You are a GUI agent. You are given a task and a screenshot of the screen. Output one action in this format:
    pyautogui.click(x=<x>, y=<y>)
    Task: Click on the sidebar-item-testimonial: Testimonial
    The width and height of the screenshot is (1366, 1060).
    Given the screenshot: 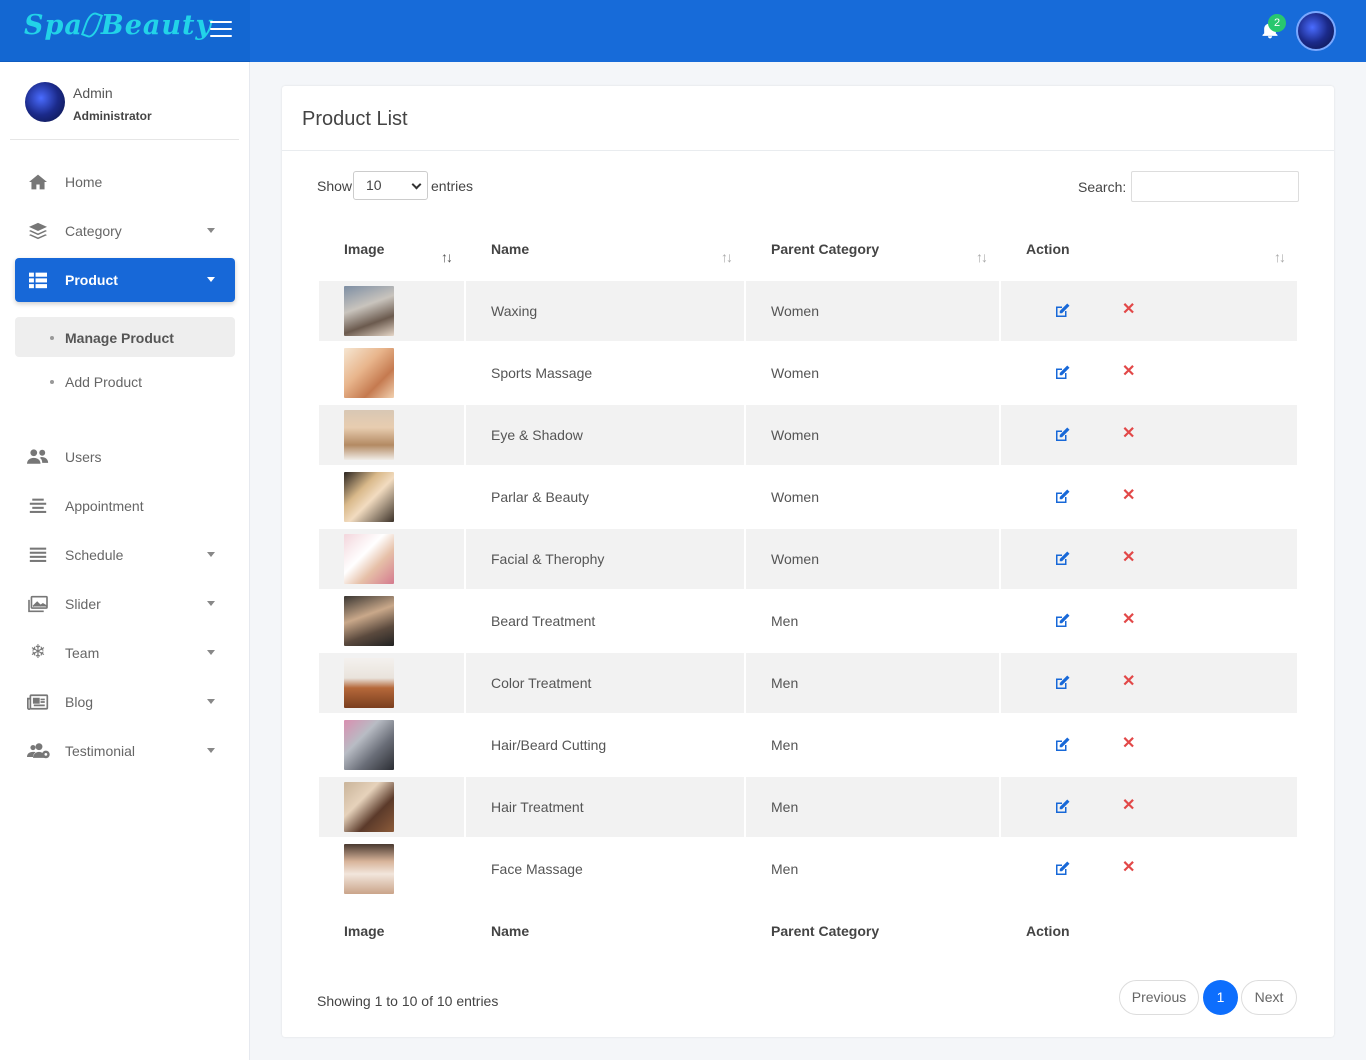 What is the action you would take?
    pyautogui.click(x=125, y=751)
    